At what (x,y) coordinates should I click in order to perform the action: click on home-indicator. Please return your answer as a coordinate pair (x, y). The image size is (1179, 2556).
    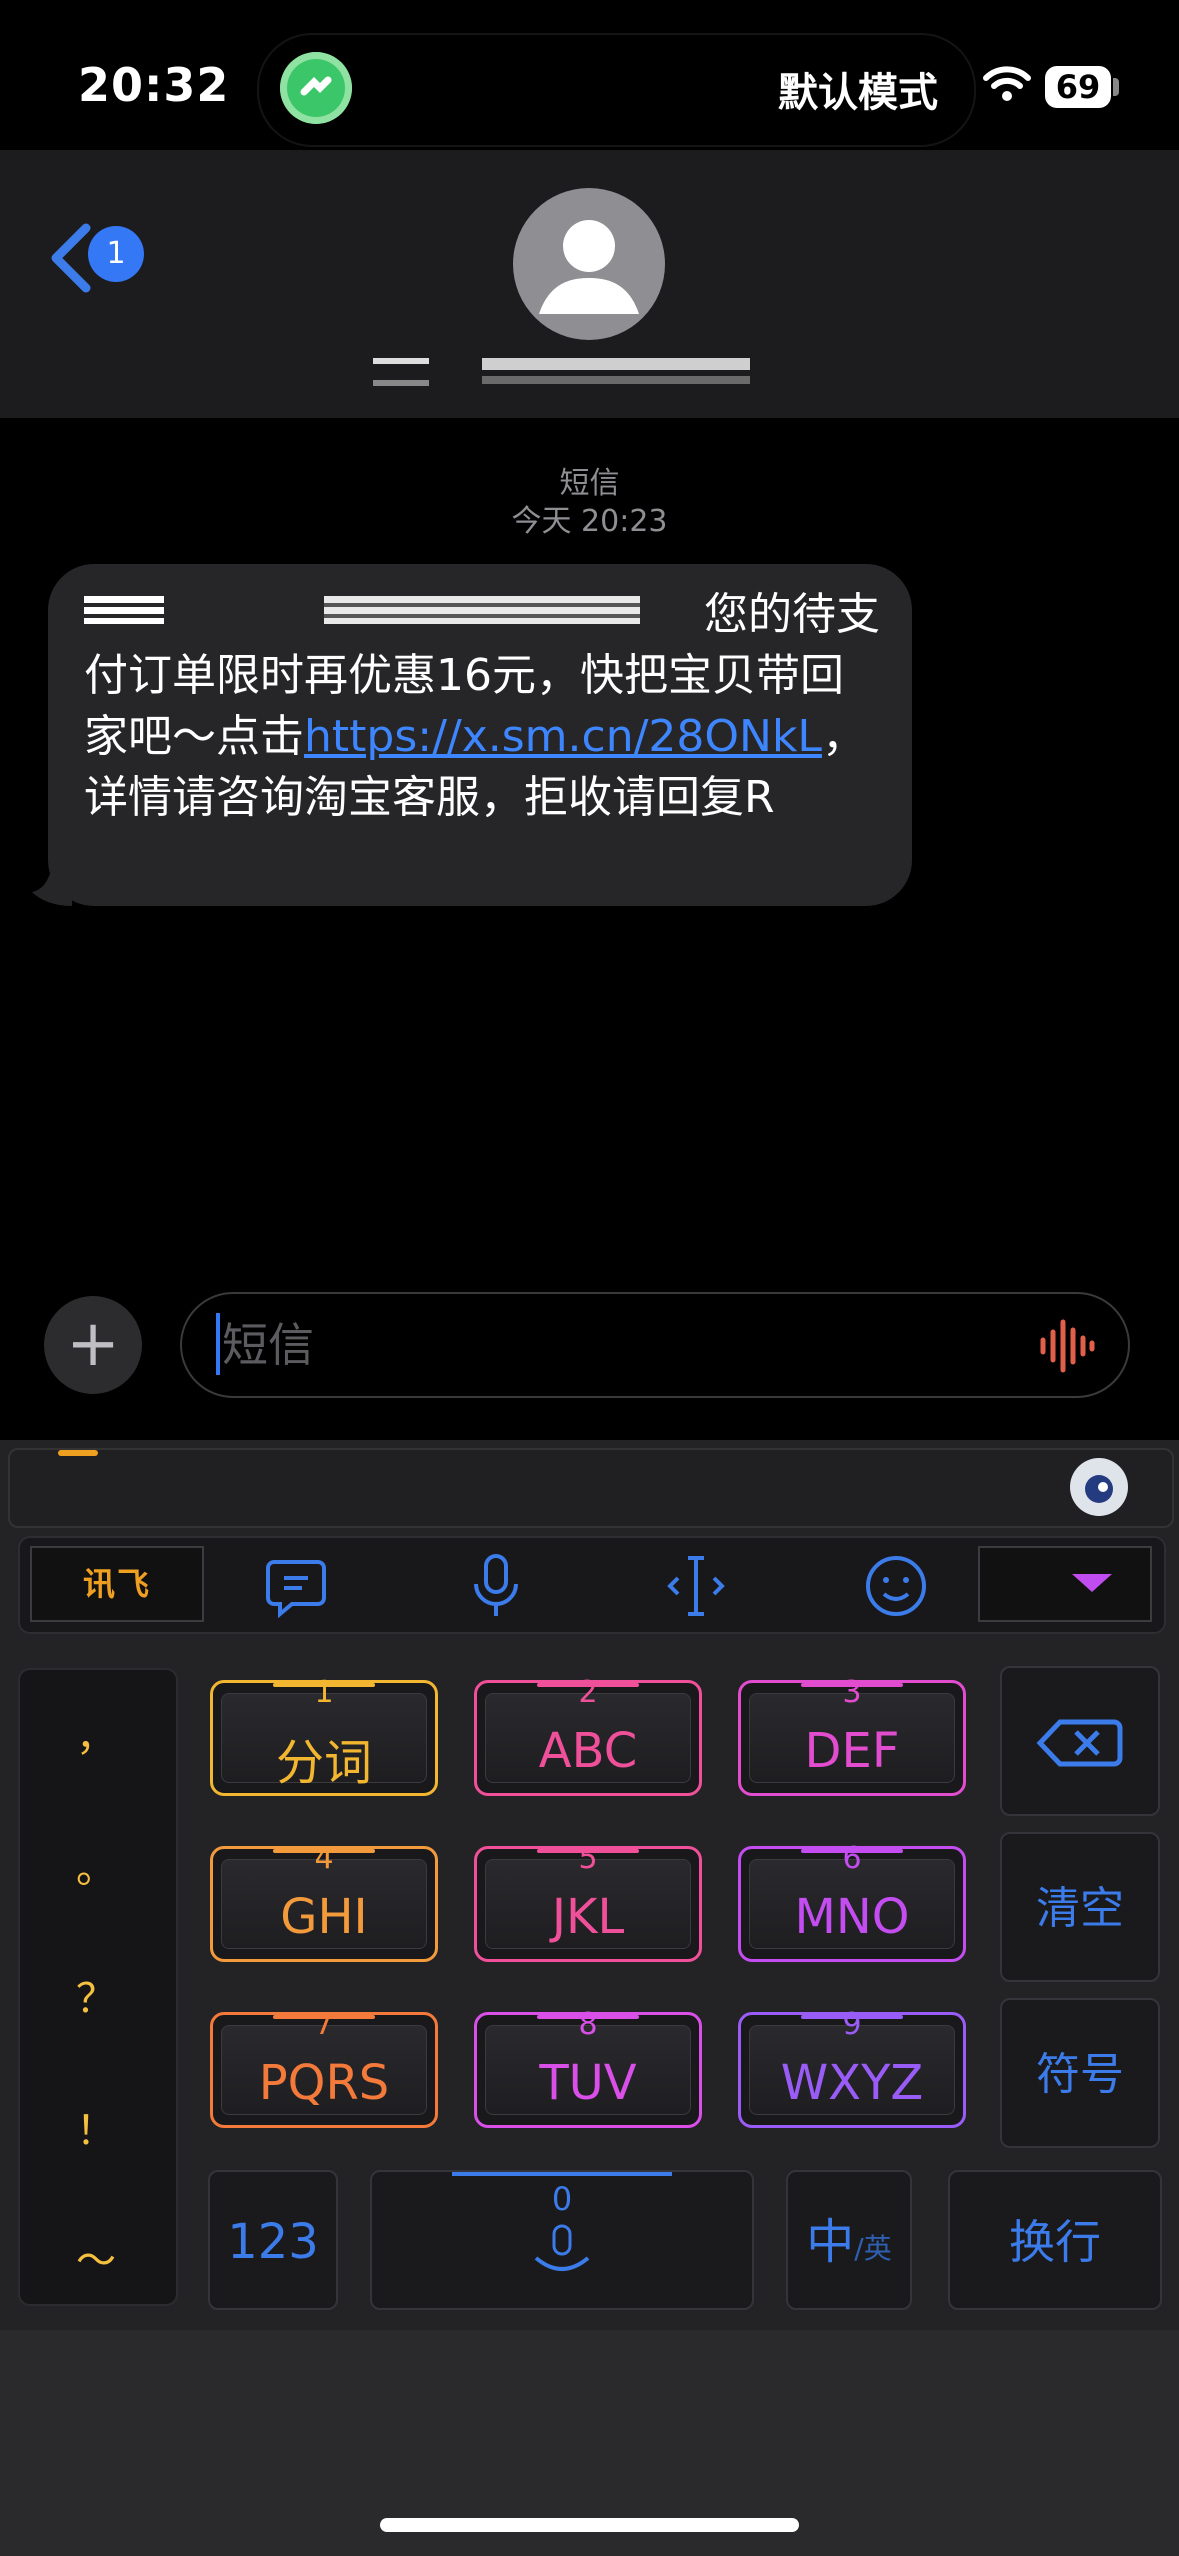
    Looking at the image, I should click on (589, 2525).